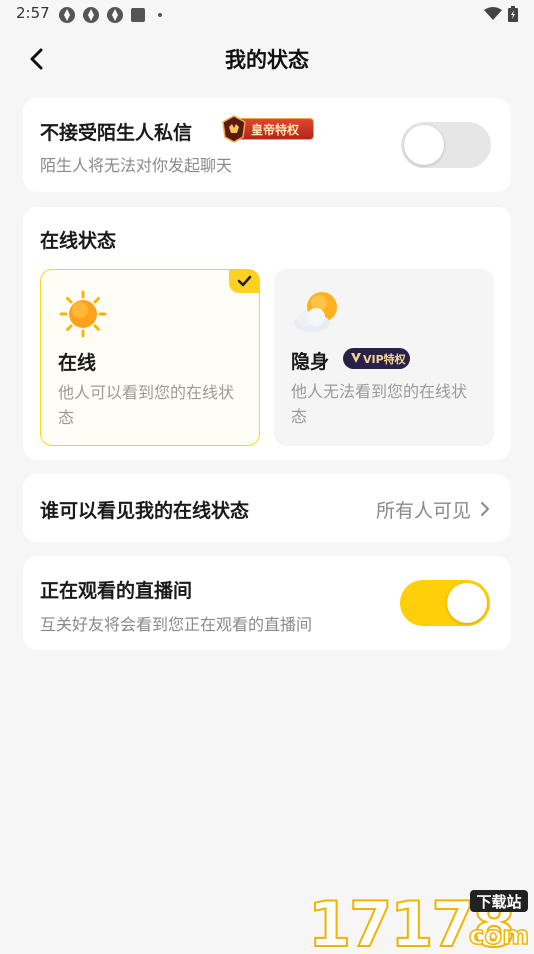 Image resolution: width=534 pixels, height=954 pixels. What do you see at coordinates (418, 920) in the screenshot?
I see `site-watermark: 17178 下载站 com` at bounding box center [418, 920].